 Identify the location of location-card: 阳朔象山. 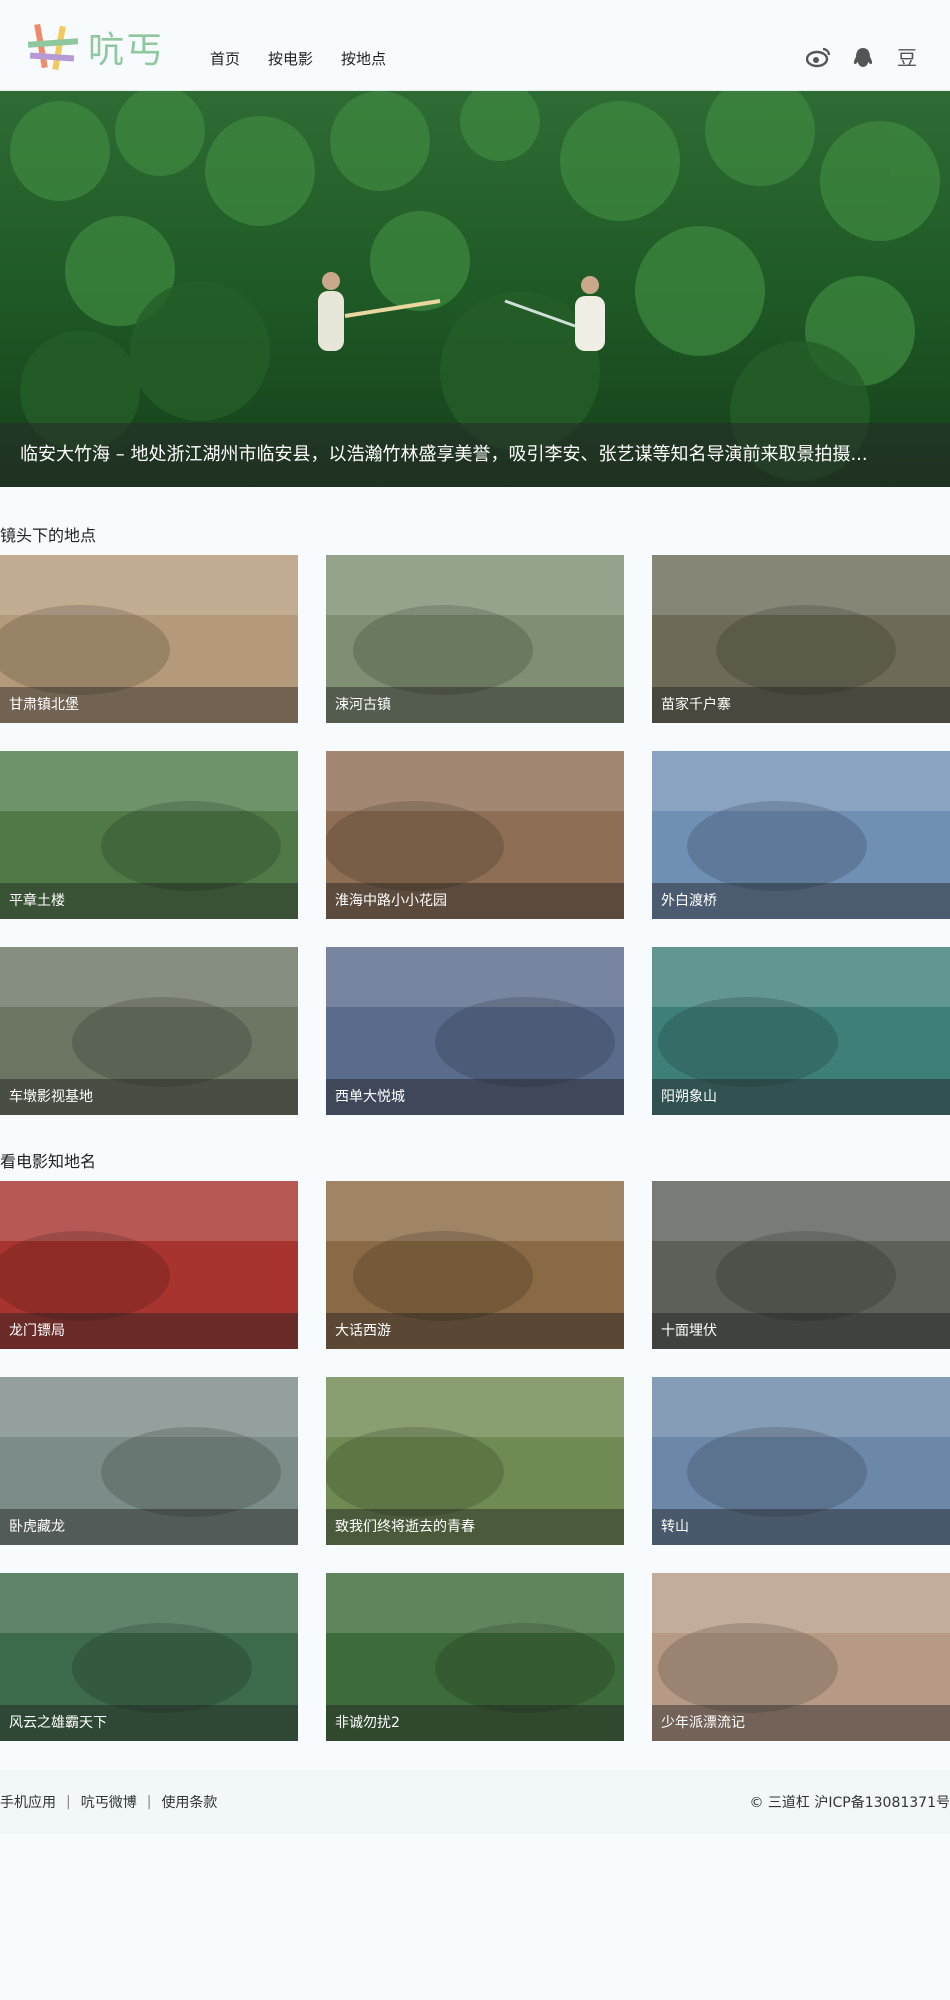
(801, 1031).